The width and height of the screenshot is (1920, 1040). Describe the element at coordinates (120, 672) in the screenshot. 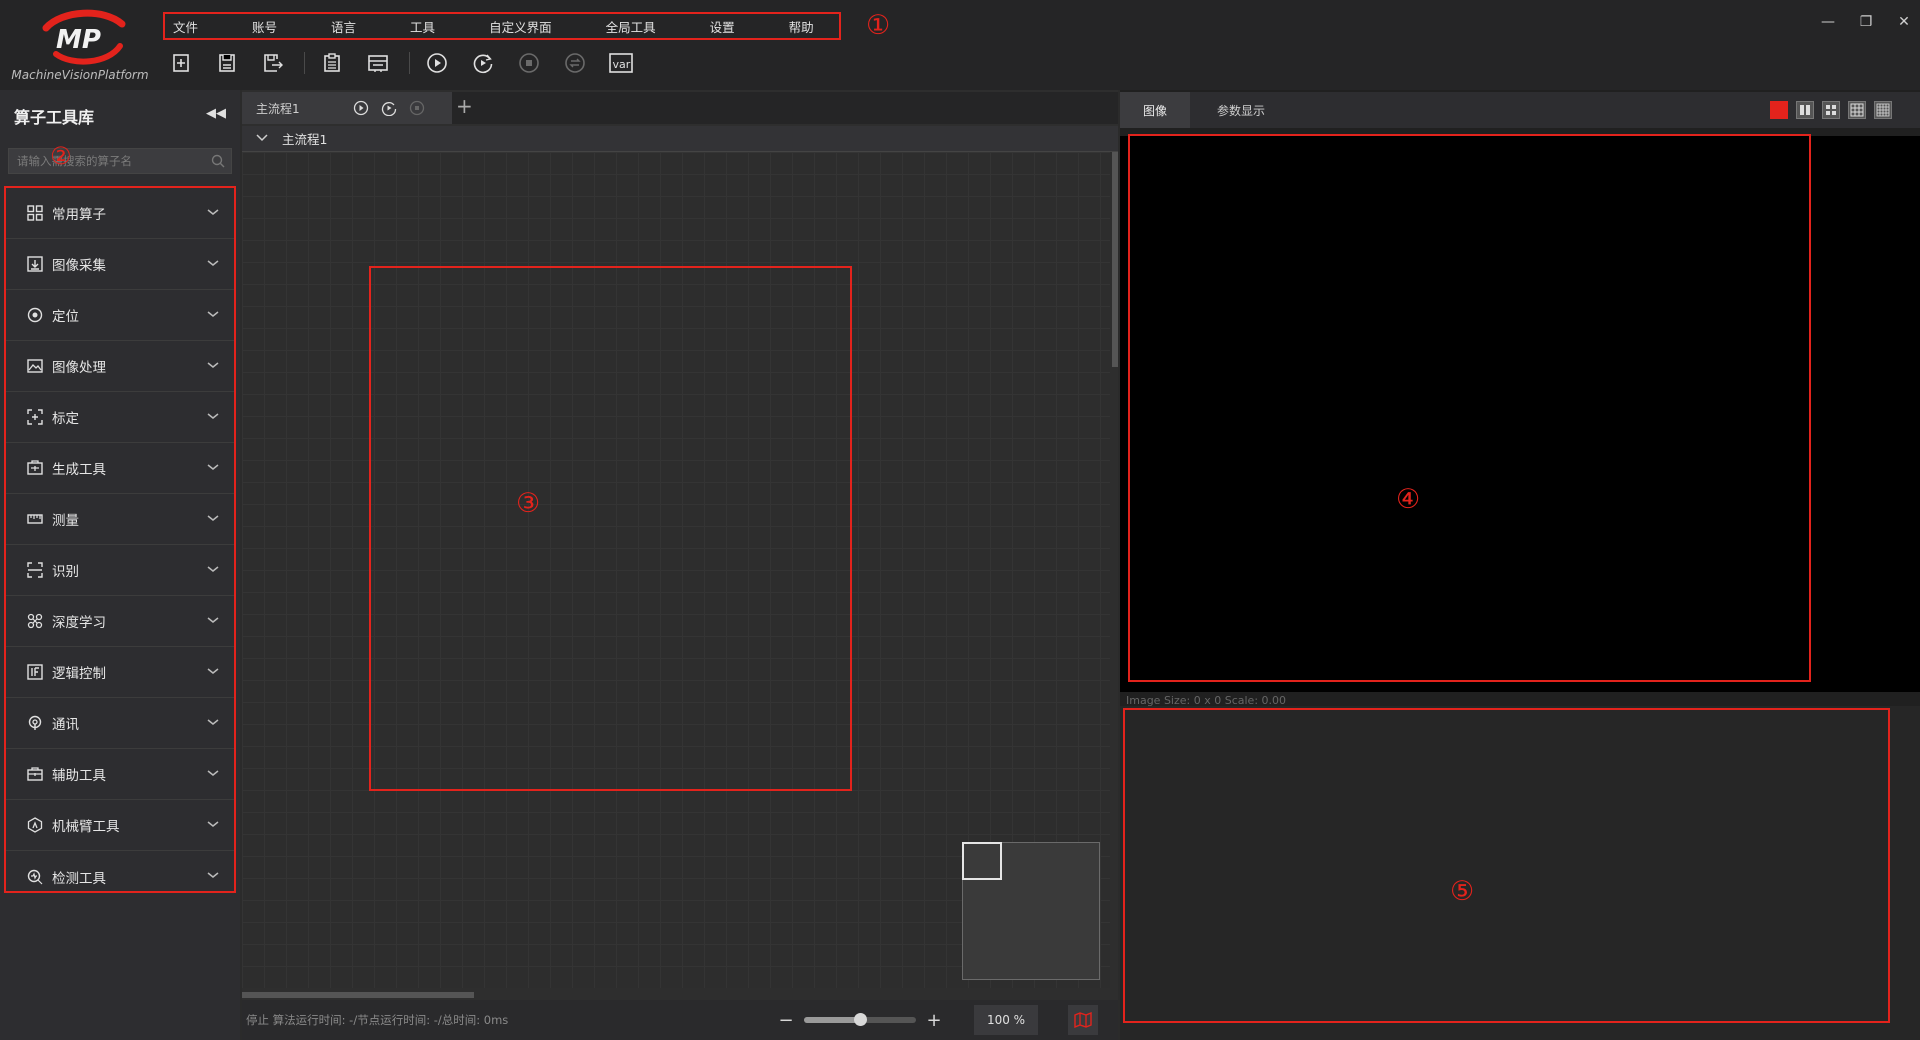

I see `category-logic-control: 逻辑控制` at that location.